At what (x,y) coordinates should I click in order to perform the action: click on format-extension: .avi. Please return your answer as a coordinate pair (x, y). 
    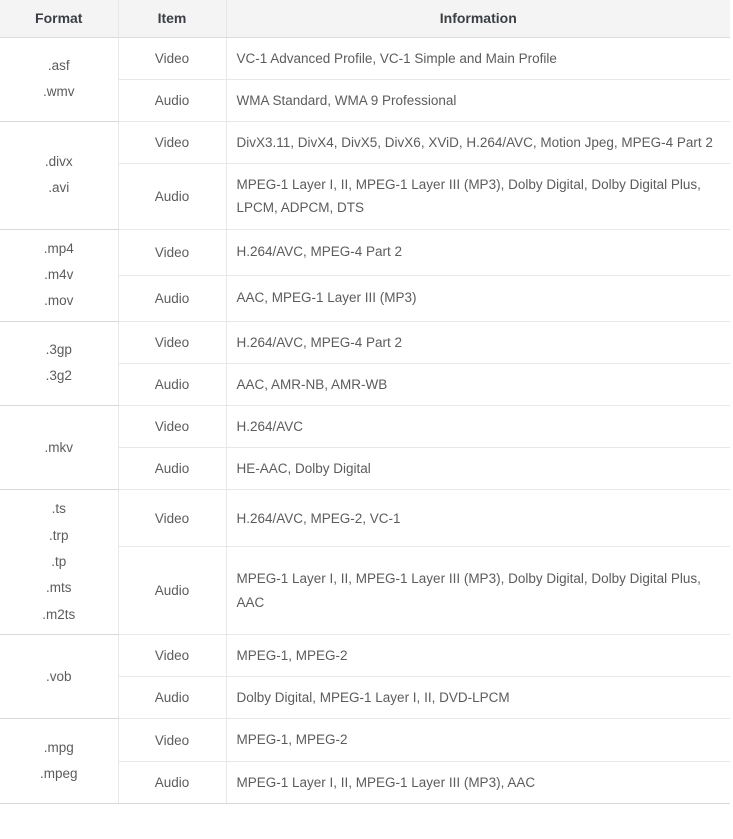
    Looking at the image, I should click on (59, 188).